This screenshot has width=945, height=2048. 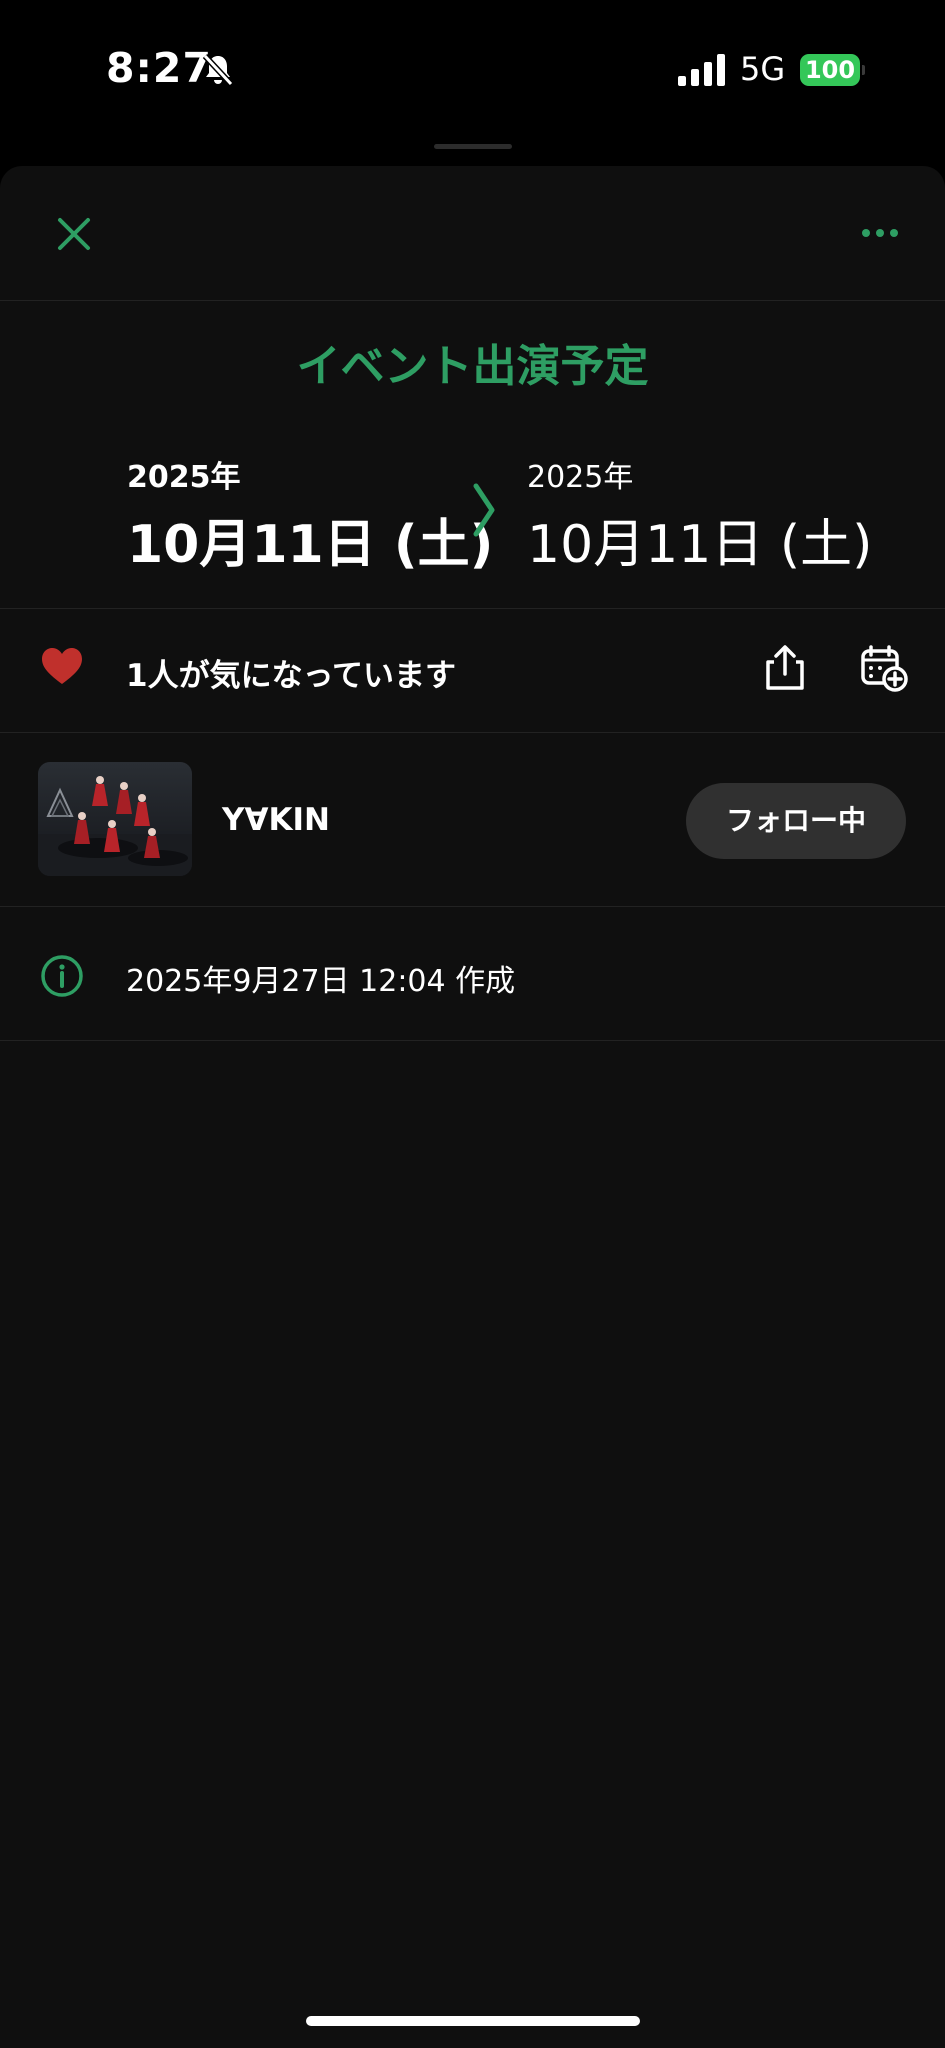 I want to click on network-type: 5G, so click(x=763, y=69).